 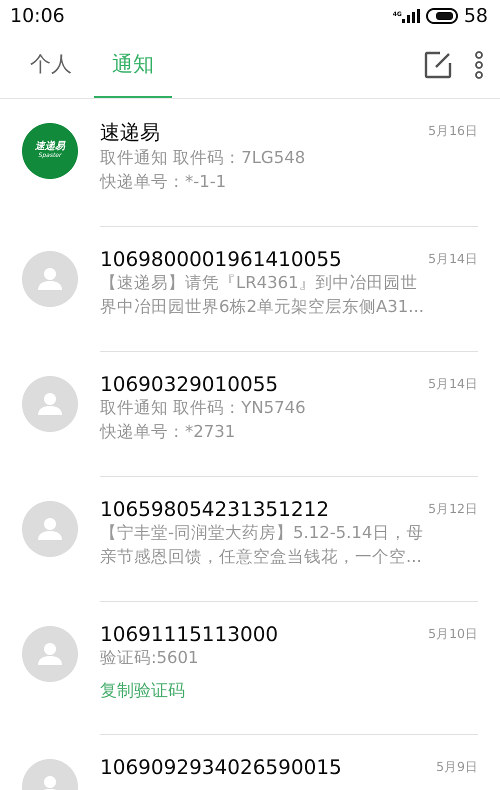 I want to click on battery-icon, so click(x=442, y=16).